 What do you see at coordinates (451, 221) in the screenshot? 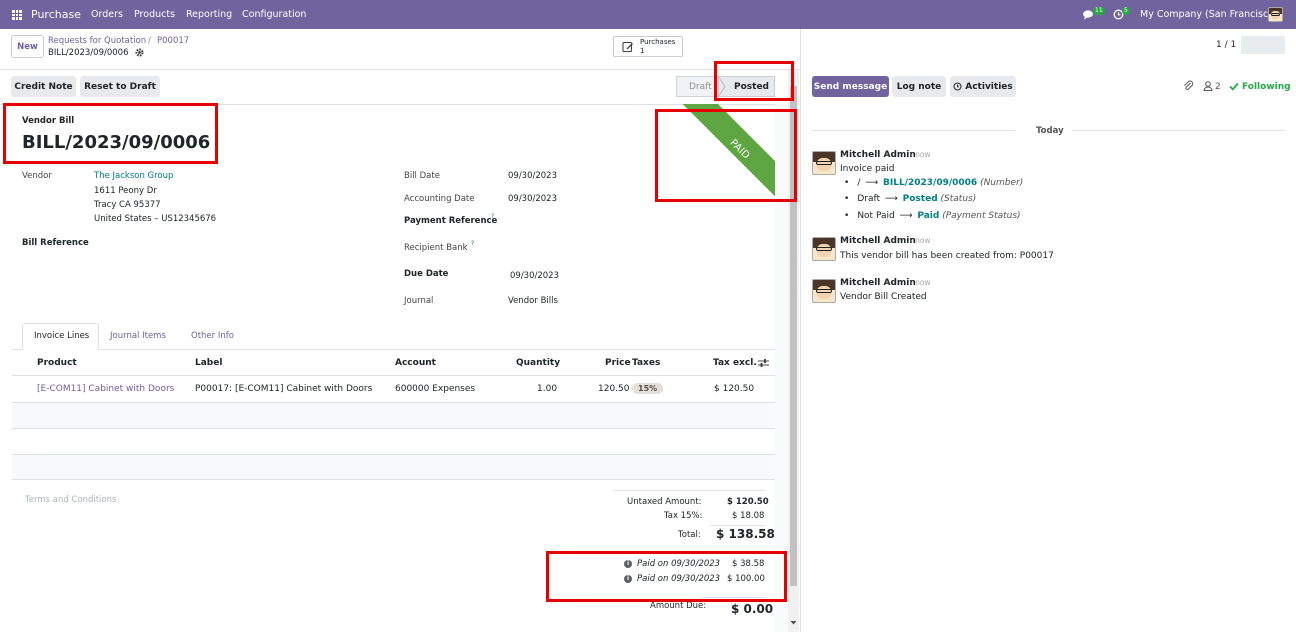
I see `payment-reference-label: Payment Reference` at bounding box center [451, 221].